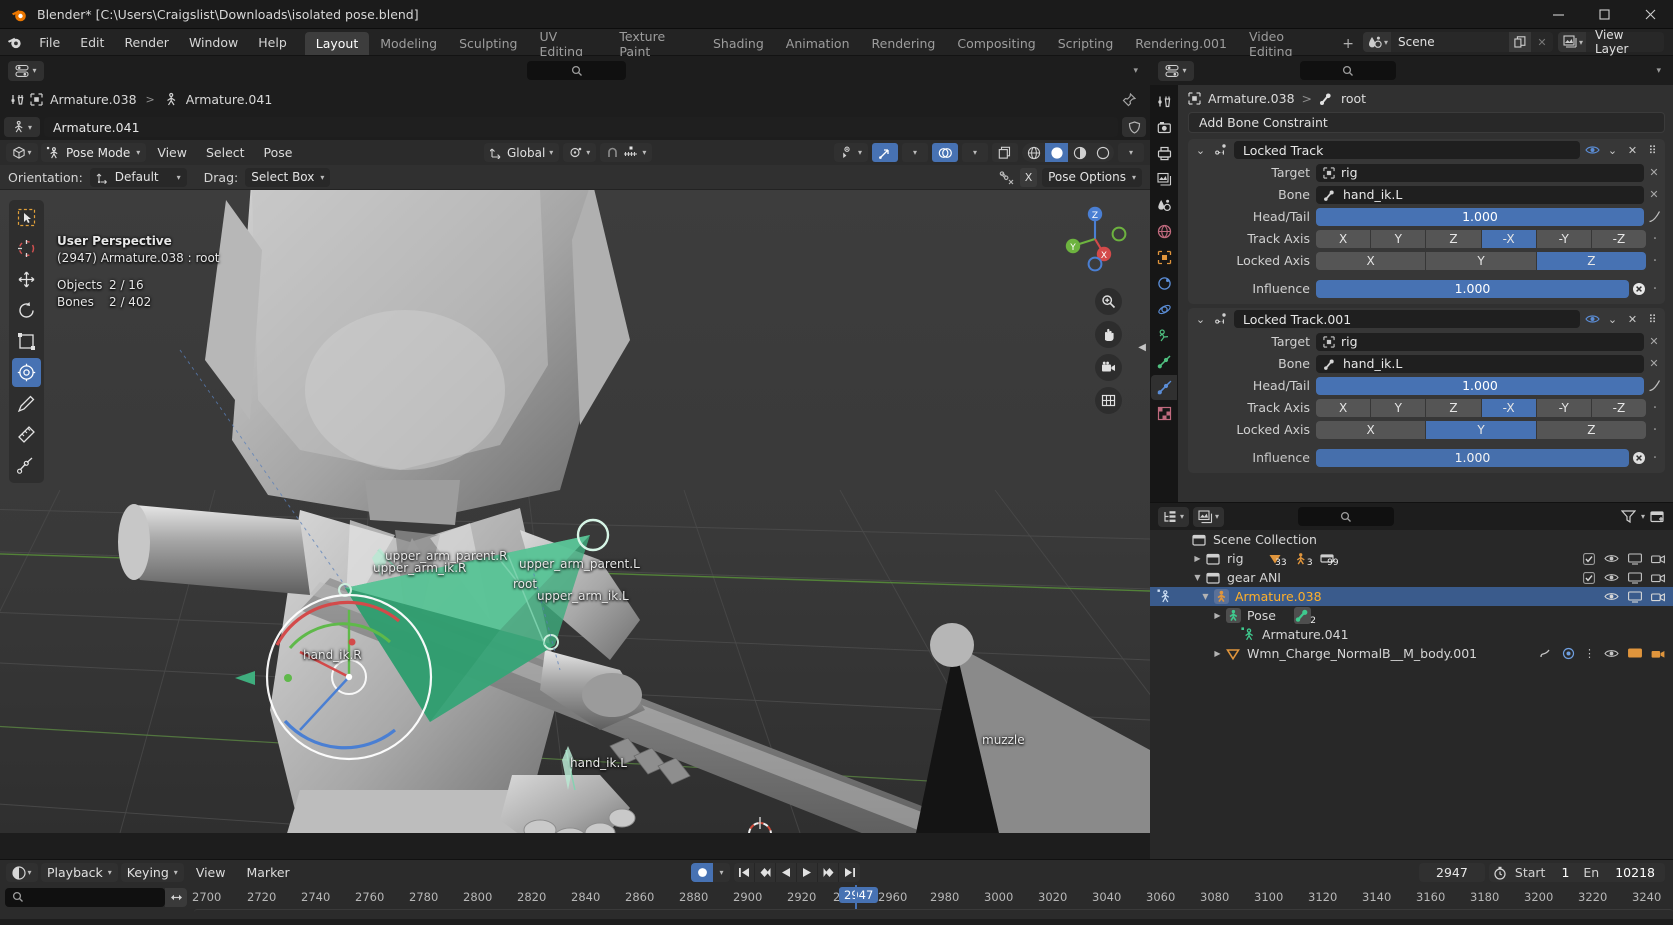 This screenshot has width=1673, height=925. I want to click on transform-orientation-dropdown: Global ▾, so click(522, 152).